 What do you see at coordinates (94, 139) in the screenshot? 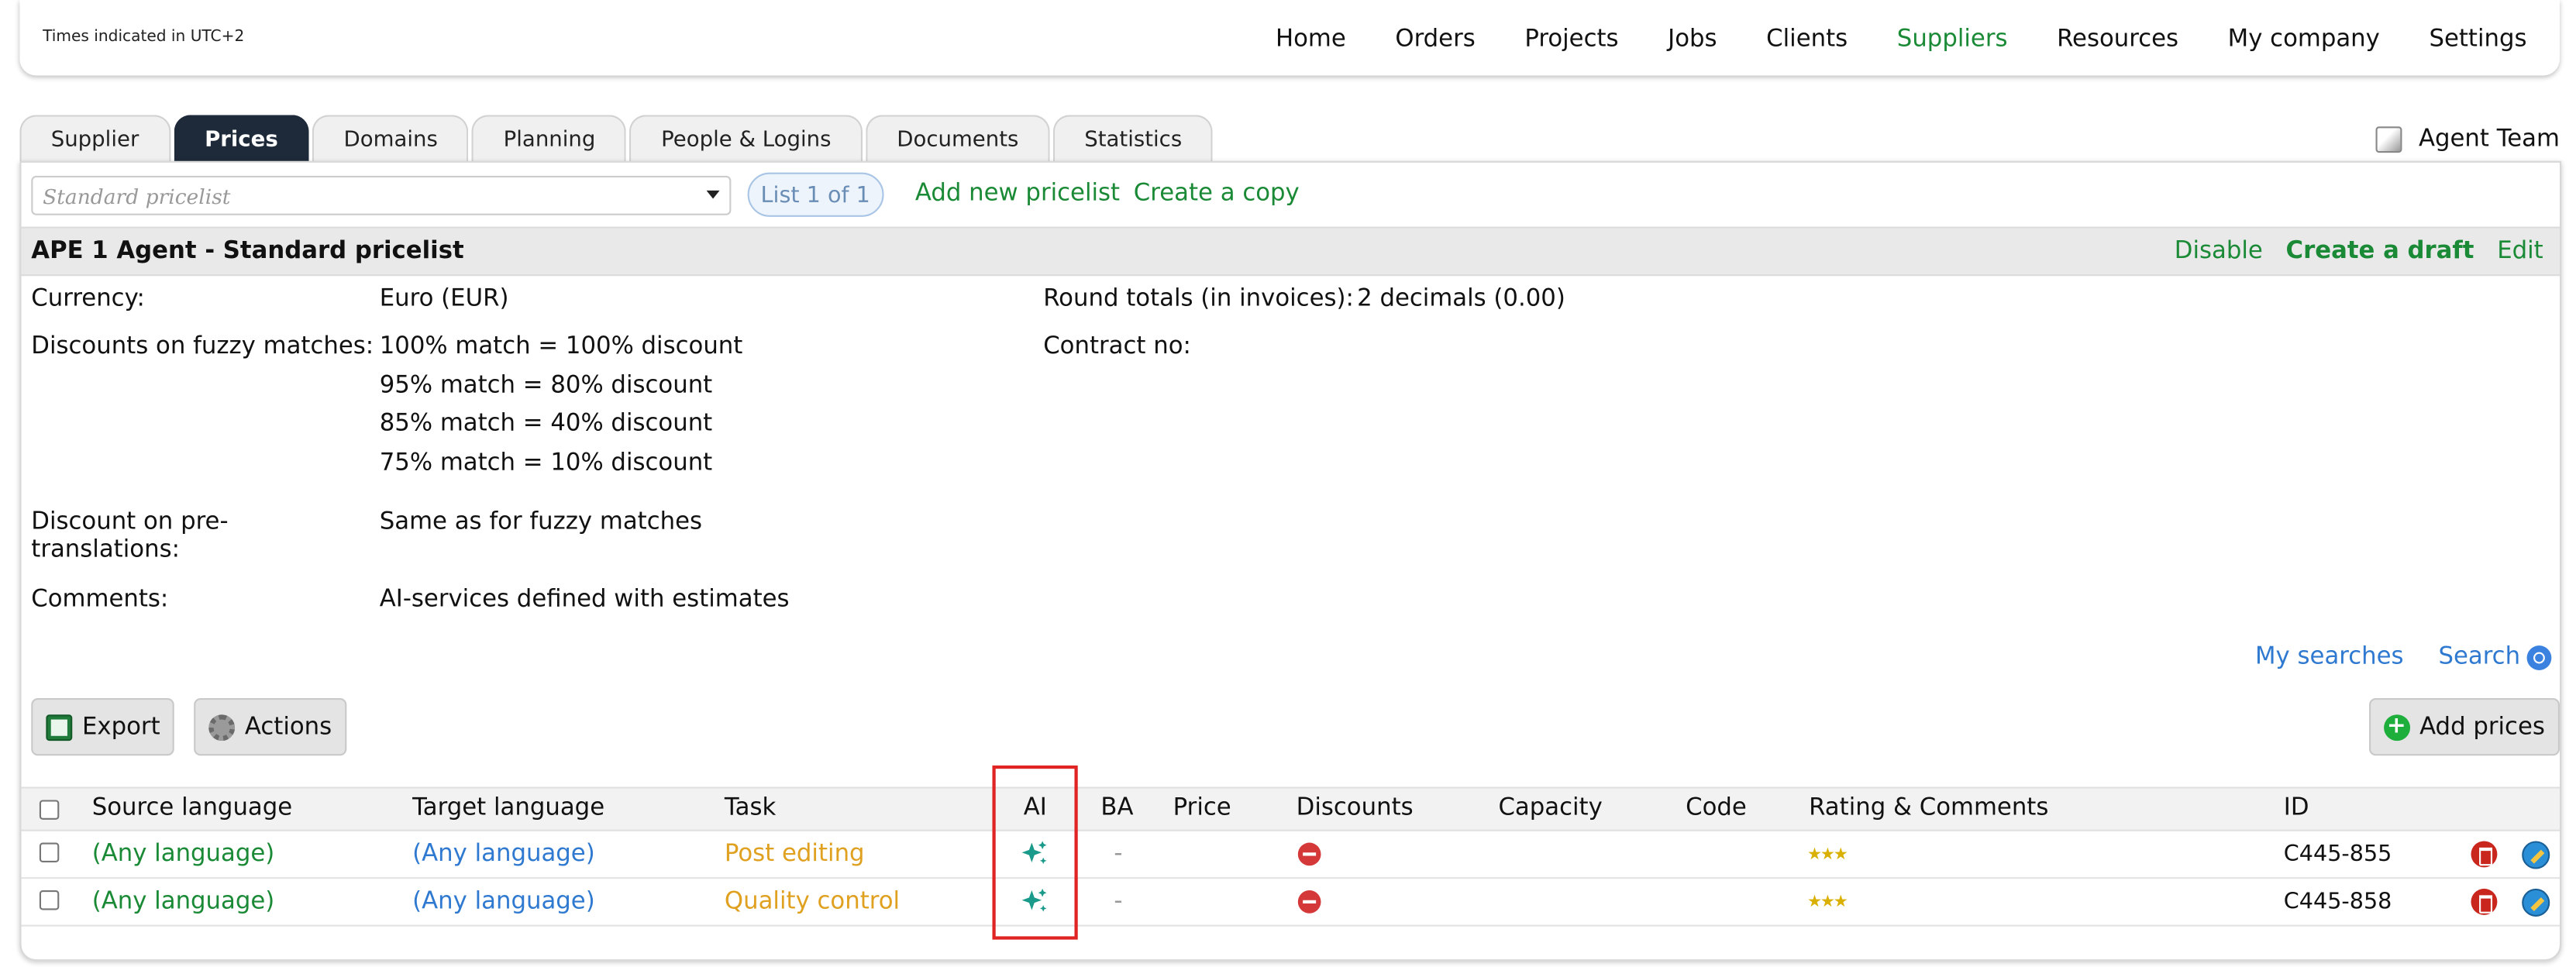
I see `tab-supplier: Supplier` at bounding box center [94, 139].